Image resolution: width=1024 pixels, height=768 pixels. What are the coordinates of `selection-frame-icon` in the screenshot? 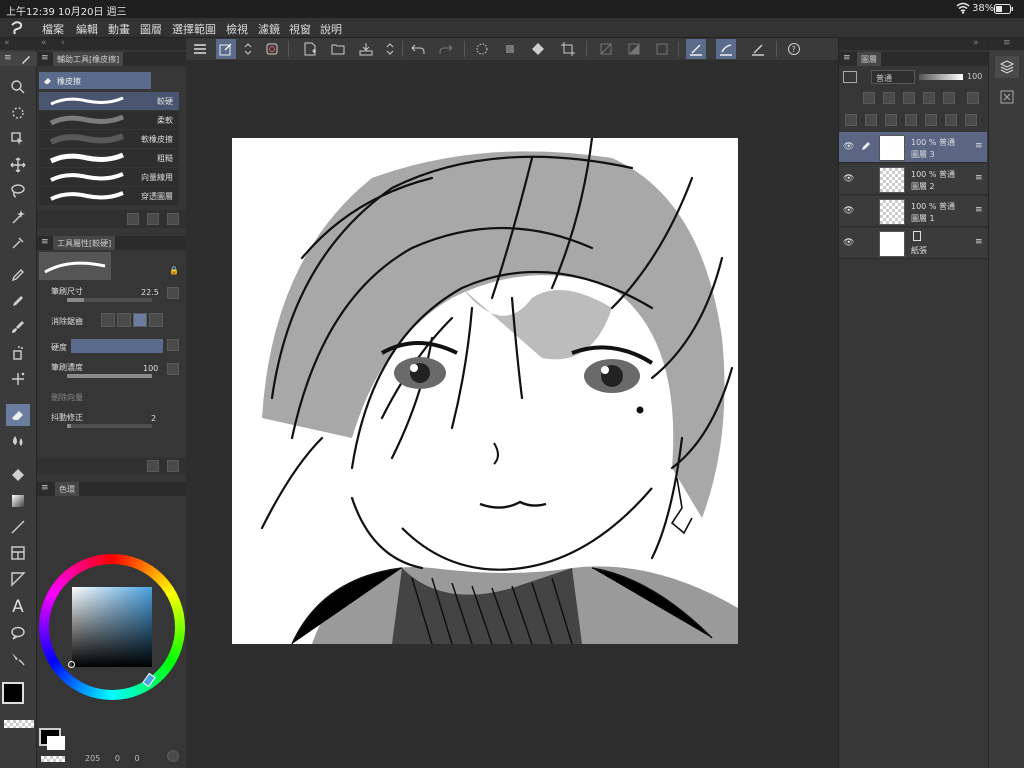 It's located at (662, 49).